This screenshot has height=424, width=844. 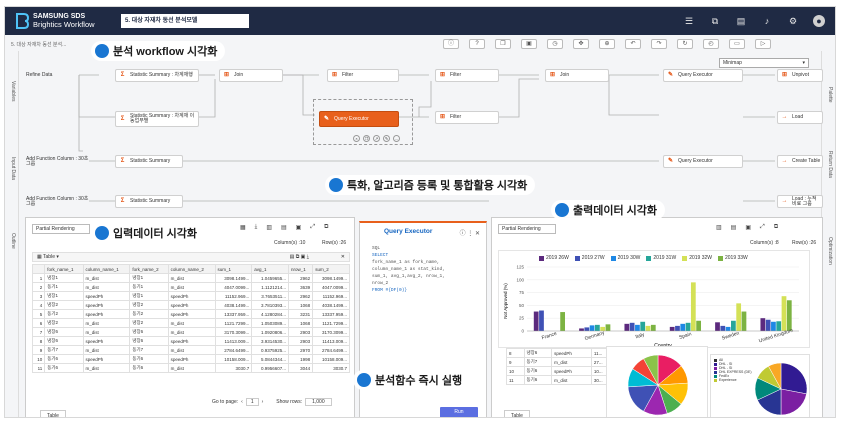 I want to click on edit-icon: ✎, so click(x=386, y=138).